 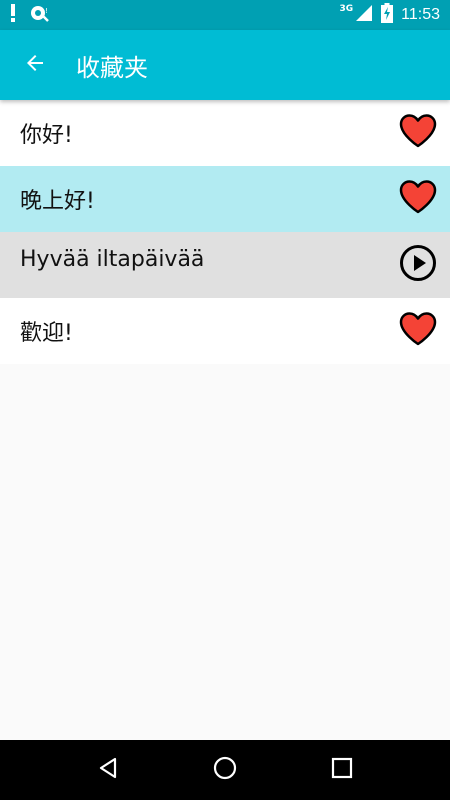 I want to click on notification-alert-icon, so click(x=13, y=15).